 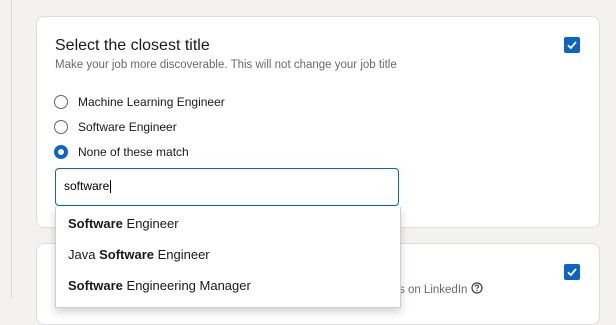 What do you see at coordinates (433, 289) in the screenshot?
I see `card2-text-label: s on LinkedIn` at bounding box center [433, 289].